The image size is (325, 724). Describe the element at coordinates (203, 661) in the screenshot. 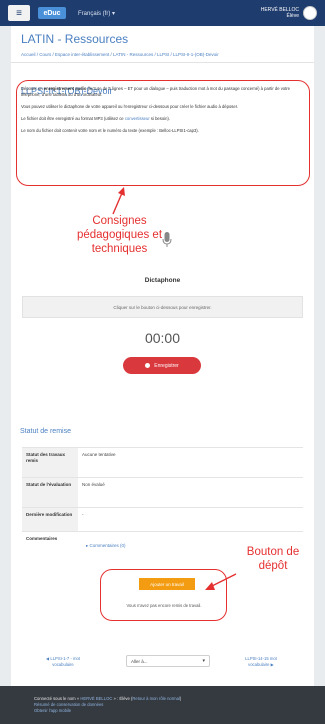

I see `chevron-down-icon: ▾` at that location.